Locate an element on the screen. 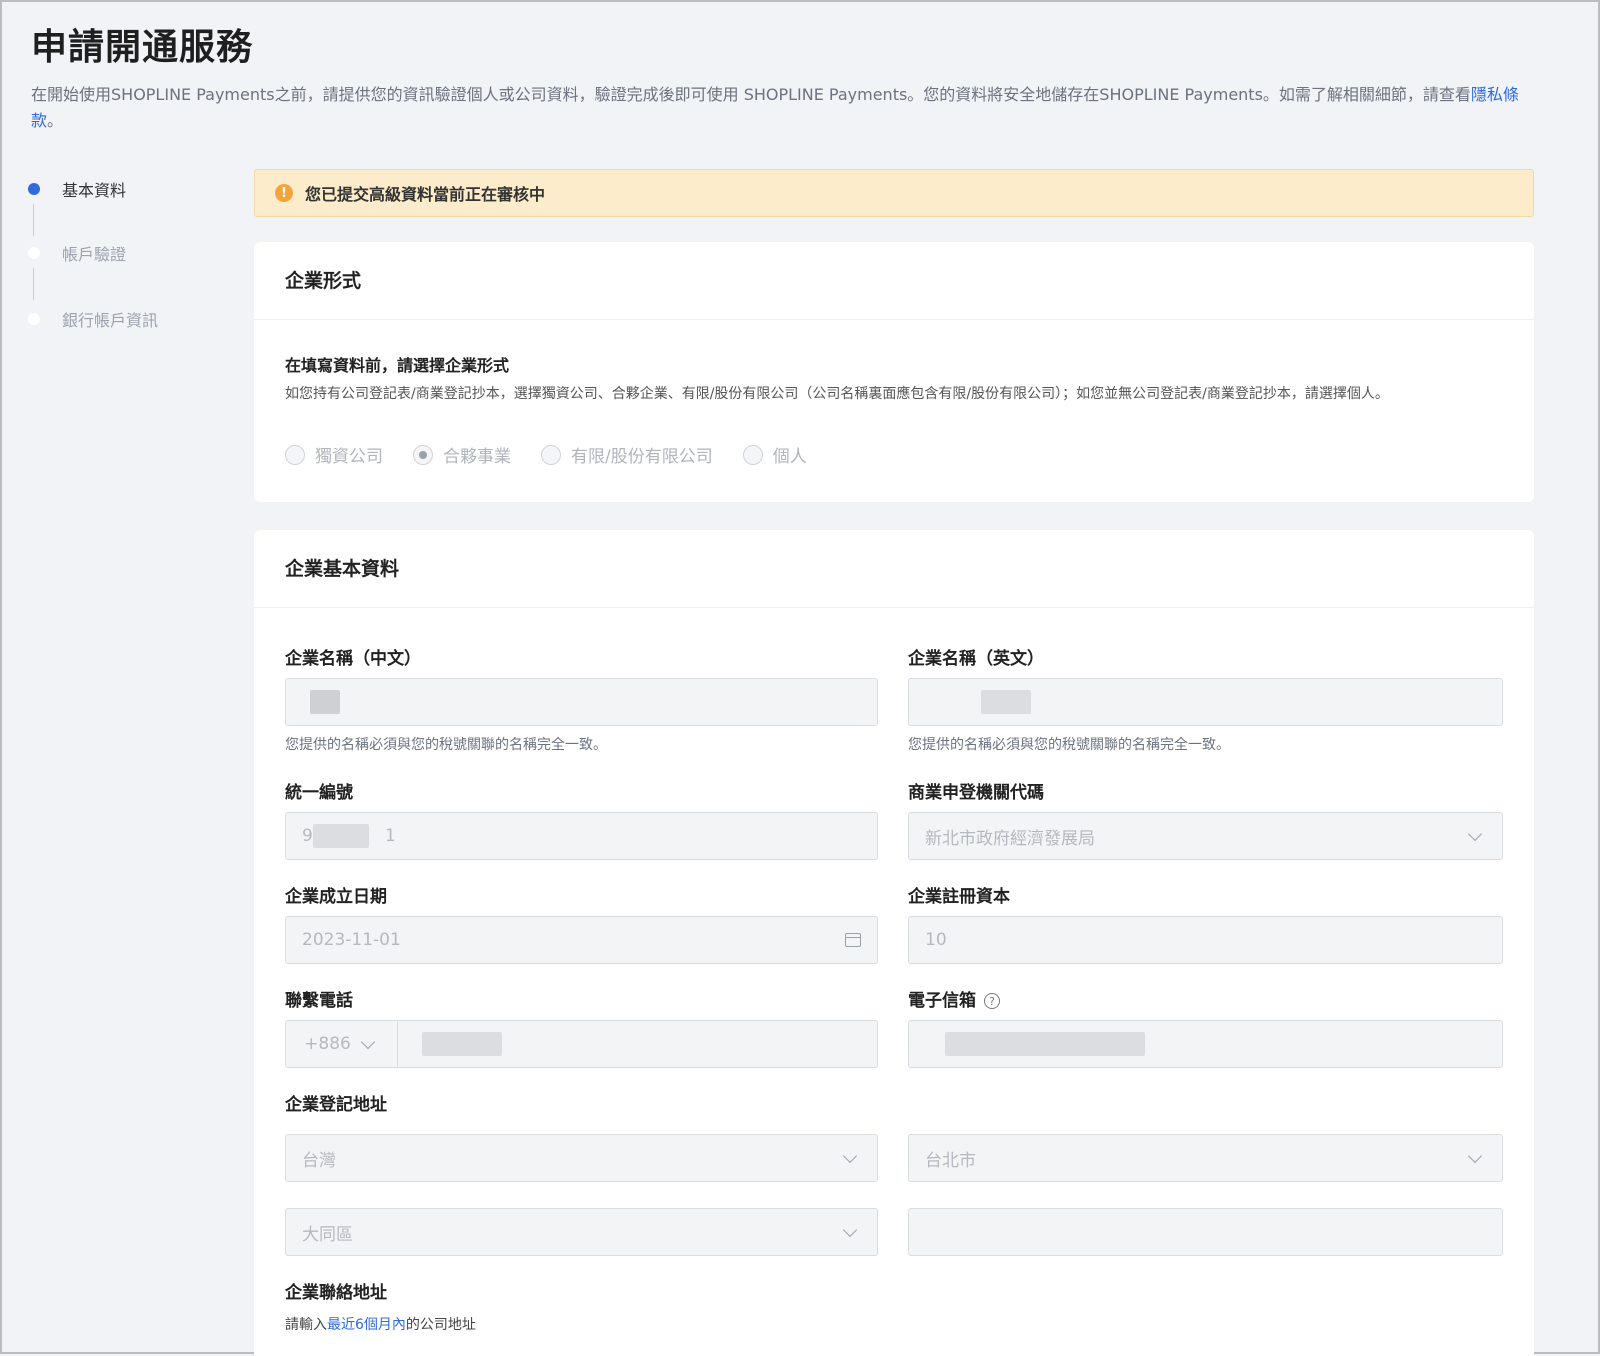 This screenshot has width=1600, height=1356. registered-address-label: 企業登記地址 is located at coordinates (336, 1105).